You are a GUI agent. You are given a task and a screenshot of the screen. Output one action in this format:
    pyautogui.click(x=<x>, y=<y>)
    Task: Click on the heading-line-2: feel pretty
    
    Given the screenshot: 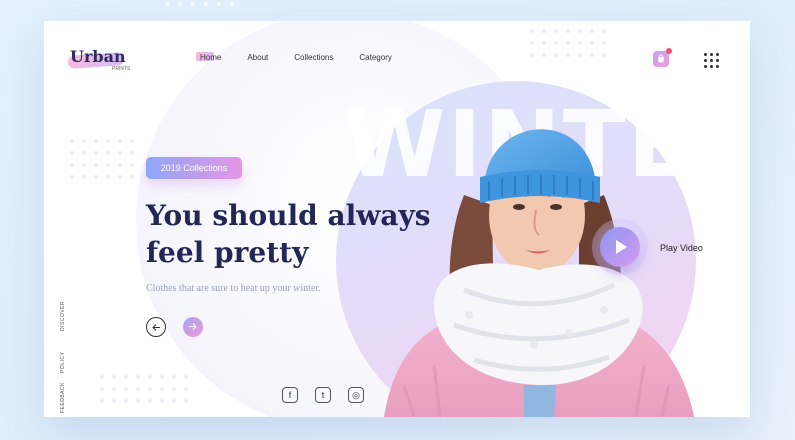 What is the action you would take?
    pyautogui.click(x=227, y=252)
    